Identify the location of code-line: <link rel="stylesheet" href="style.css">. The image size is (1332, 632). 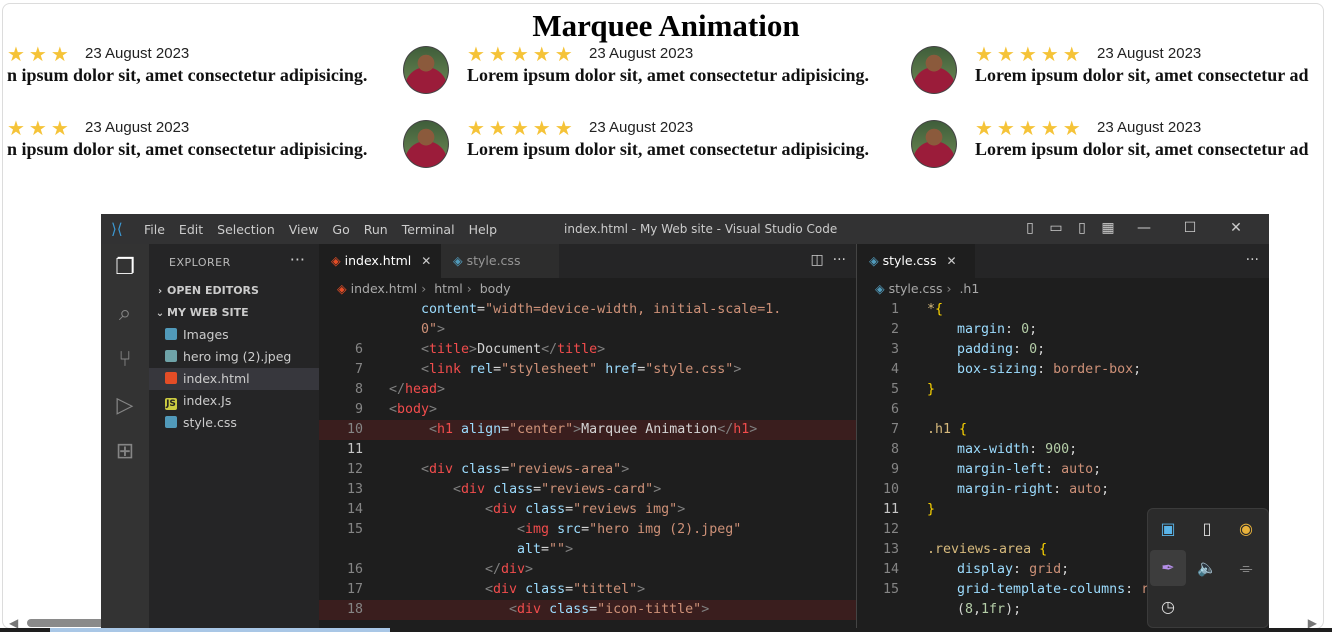
(581, 369).